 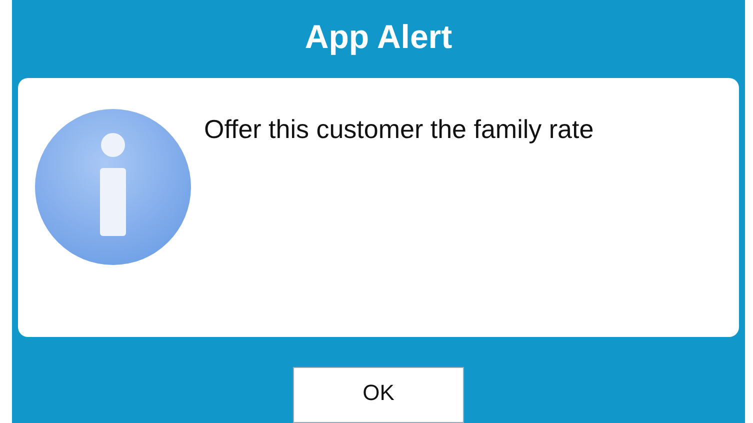 What do you see at coordinates (378, 37) in the screenshot?
I see `dialog-title: App Alert` at bounding box center [378, 37].